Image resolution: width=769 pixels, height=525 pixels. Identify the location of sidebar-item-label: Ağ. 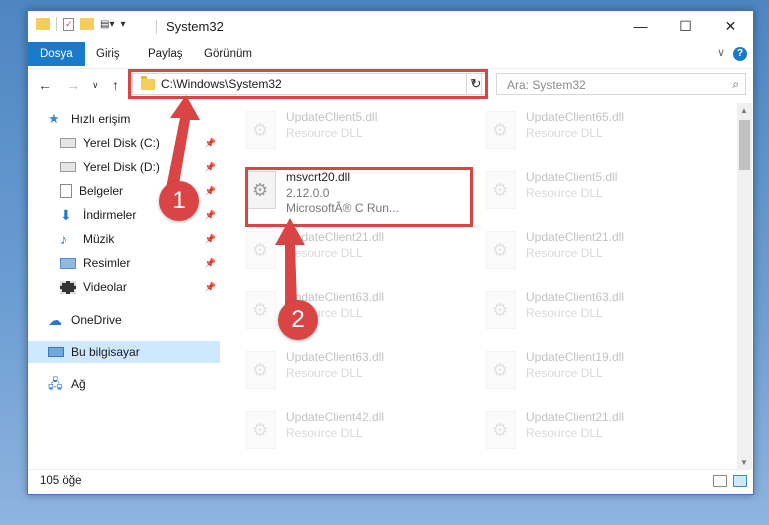
(78, 384).